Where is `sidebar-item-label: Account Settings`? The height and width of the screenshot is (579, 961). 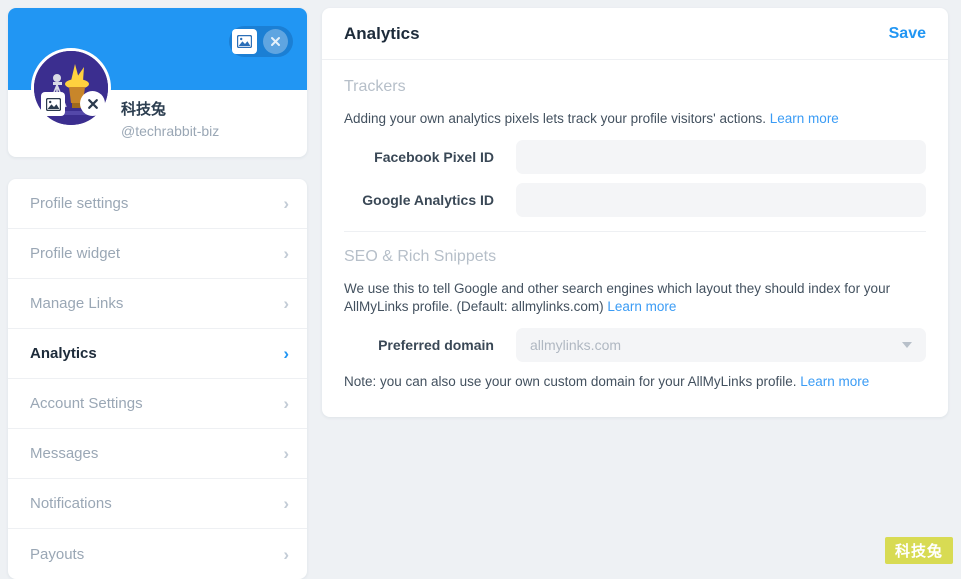 sidebar-item-label: Account Settings is located at coordinates (86, 403).